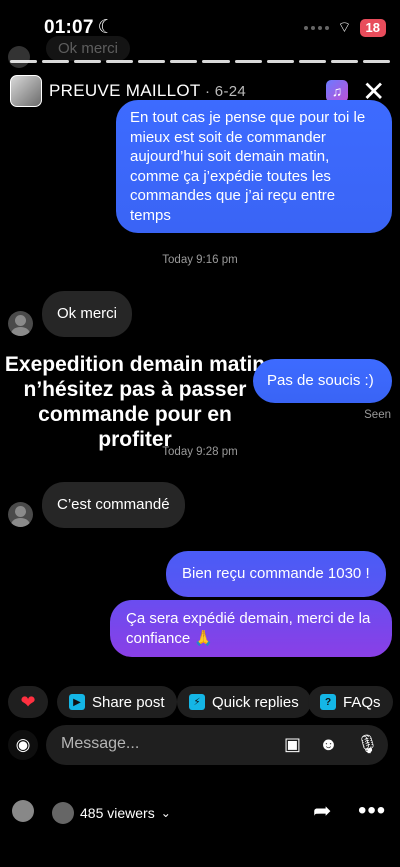 This screenshot has width=400, height=867. What do you see at coordinates (367, 744) in the screenshot?
I see `microphone-icon: 🎙` at bounding box center [367, 744].